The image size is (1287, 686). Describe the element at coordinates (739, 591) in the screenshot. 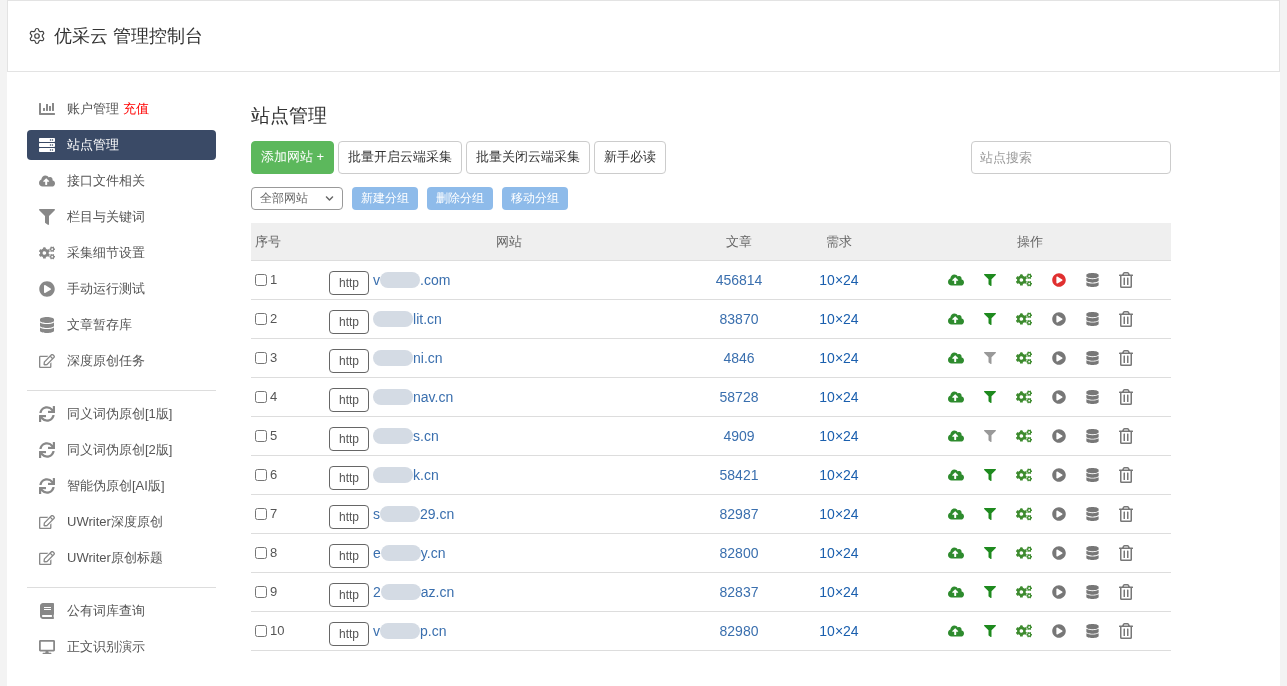

I see `article-count: 82837` at that location.